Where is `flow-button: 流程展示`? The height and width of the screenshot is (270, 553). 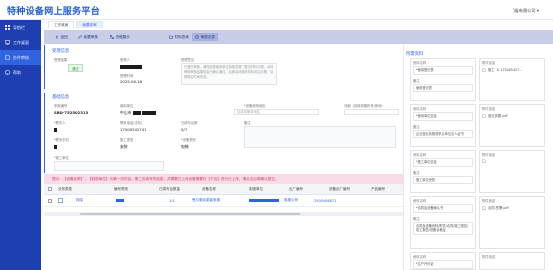 flow-button: 流程展示 is located at coordinates (120, 37).